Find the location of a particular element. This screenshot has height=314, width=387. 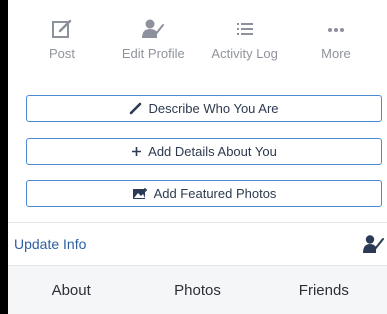

pencil-square-icon is located at coordinates (62, 28).